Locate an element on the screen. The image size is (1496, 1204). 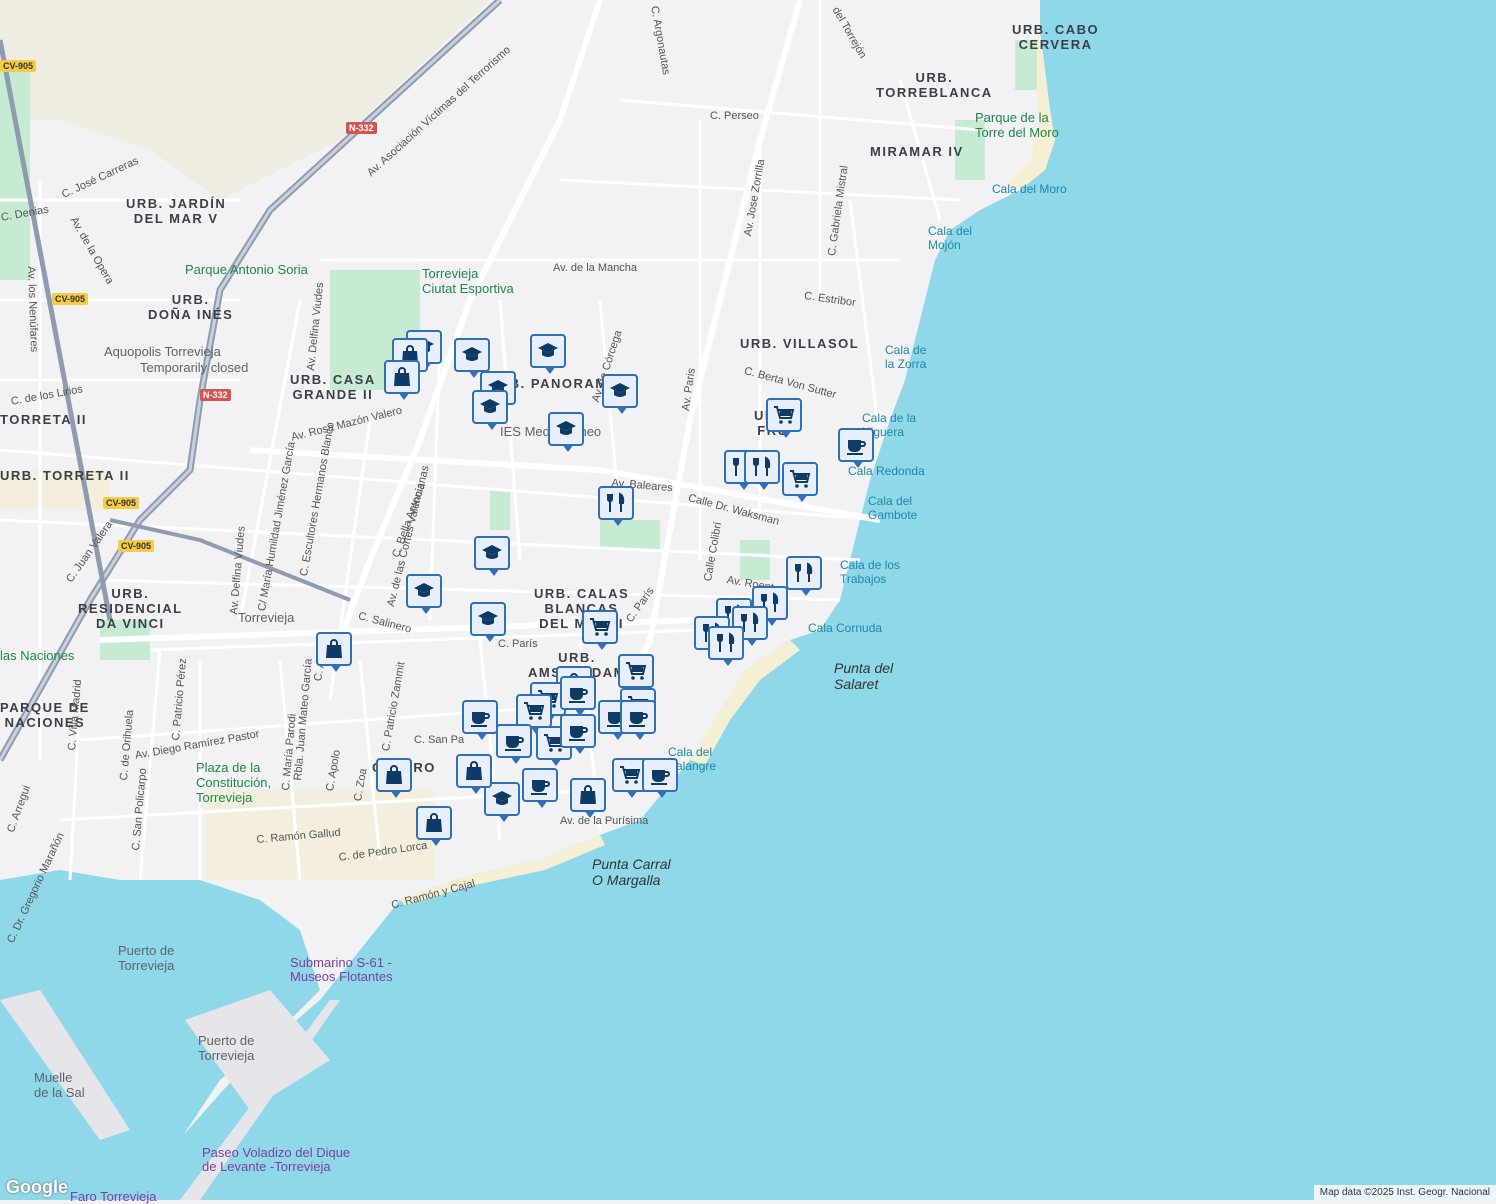
park-label: las Naciones is located at coordinates (37, 655).